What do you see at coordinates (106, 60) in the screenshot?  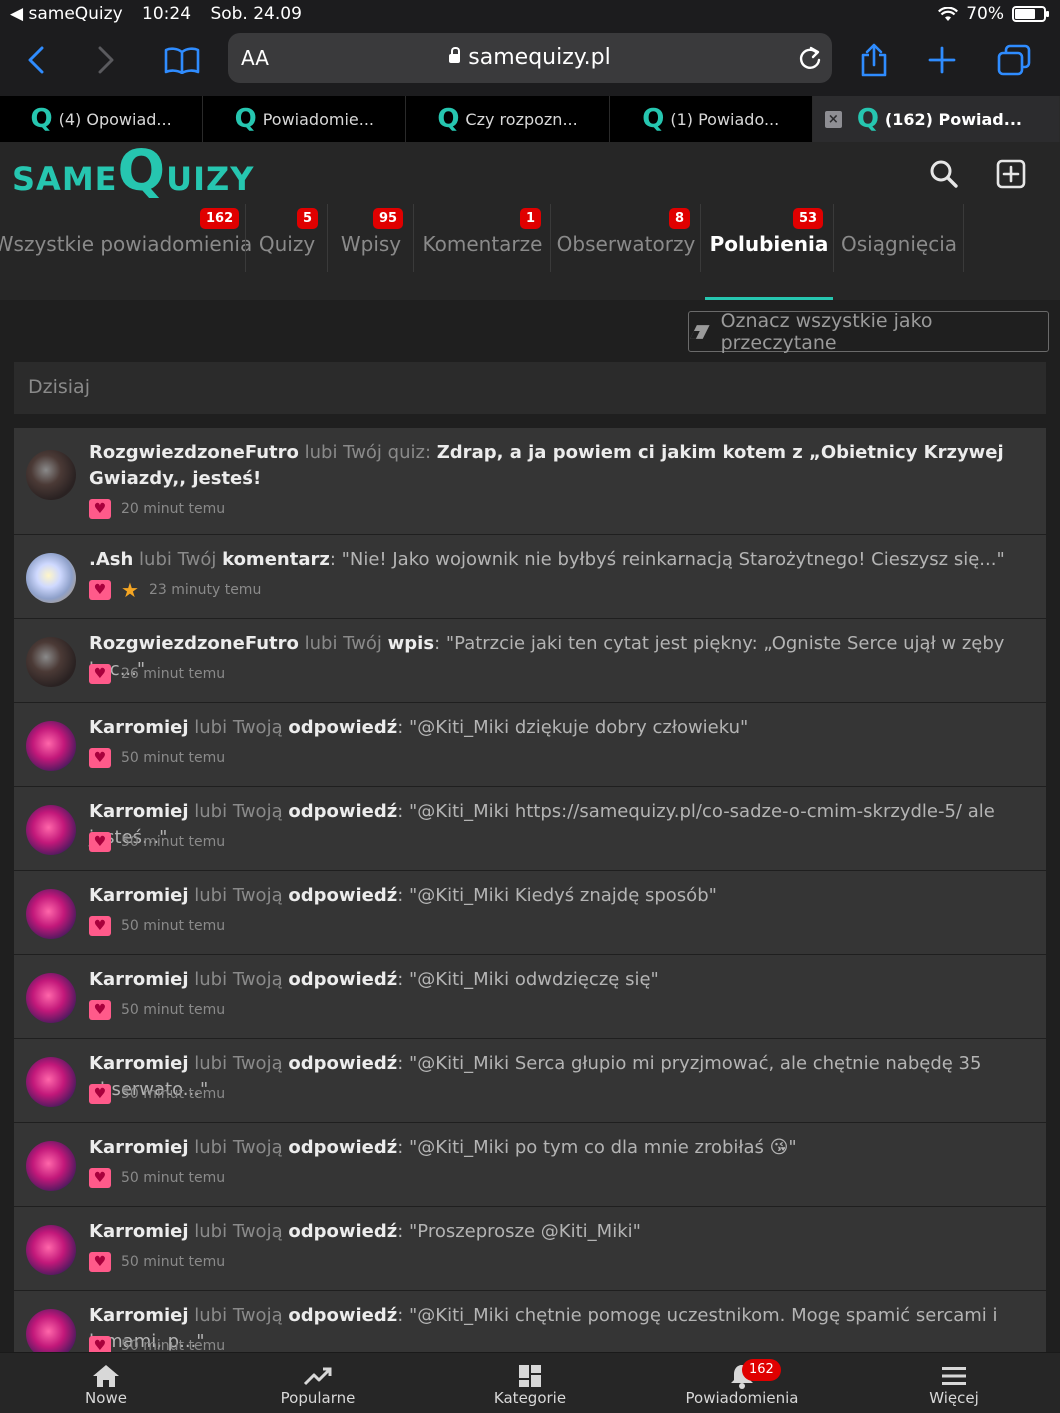 I see `forward-icon` at bounding box center [106, 60].